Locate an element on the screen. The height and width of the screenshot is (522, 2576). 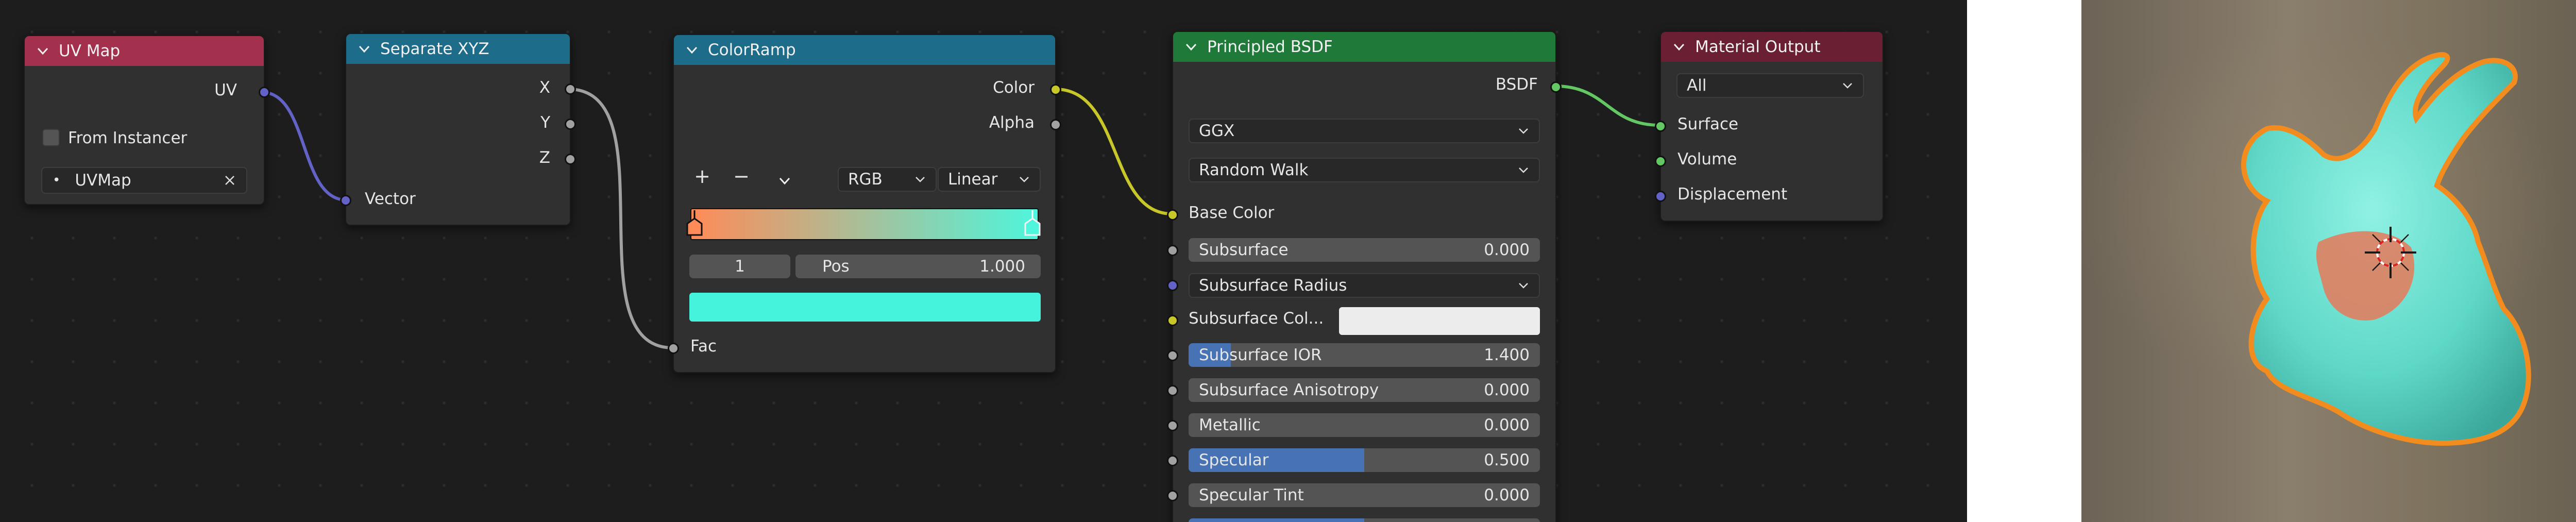
specular-tint-slider: Specular Tint 0.000 is located at coordinates (1364, 495).